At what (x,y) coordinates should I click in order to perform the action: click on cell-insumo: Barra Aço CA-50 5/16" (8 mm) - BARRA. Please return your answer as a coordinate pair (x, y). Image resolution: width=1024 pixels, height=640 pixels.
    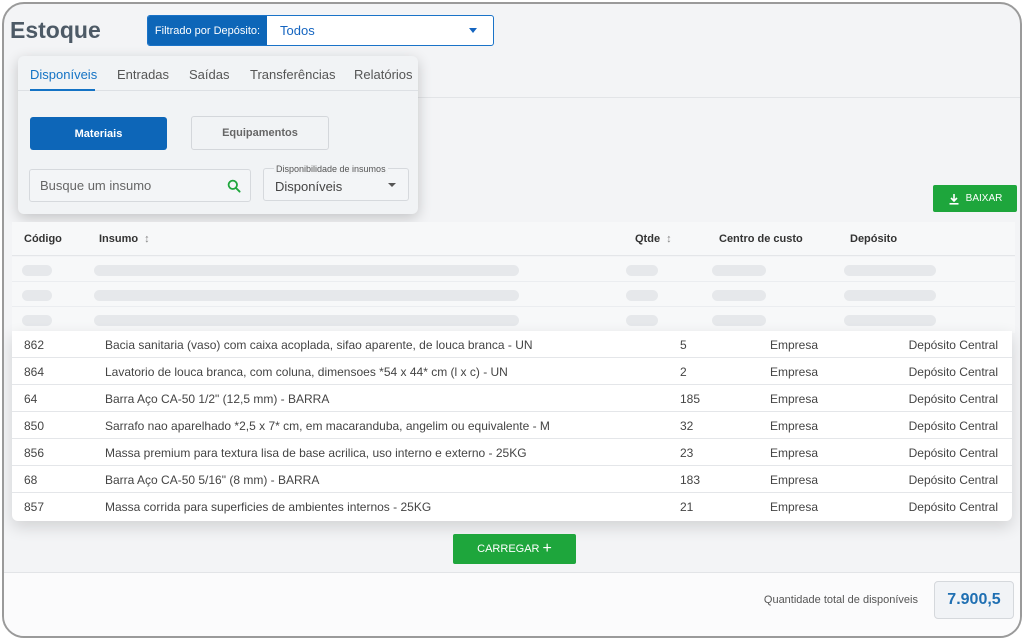
    Looking at the image, I should click on (212, 480).